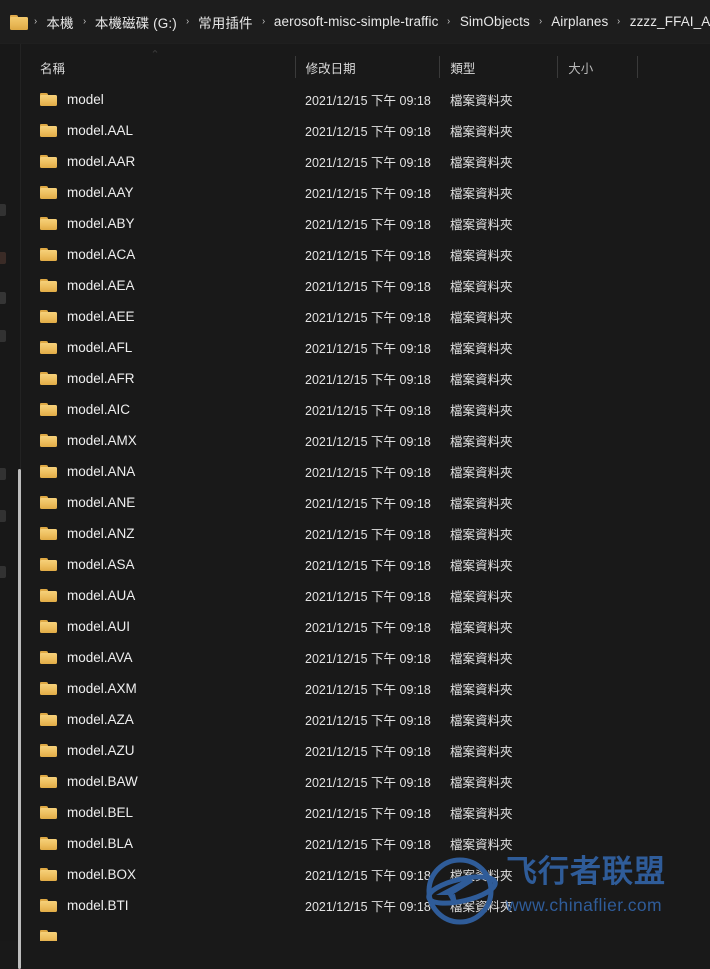 The image size is (710, 969). Describe the element at coordinates (158, 130) in the screenshot. I see `file-name-cell: model.AAL` at that location.